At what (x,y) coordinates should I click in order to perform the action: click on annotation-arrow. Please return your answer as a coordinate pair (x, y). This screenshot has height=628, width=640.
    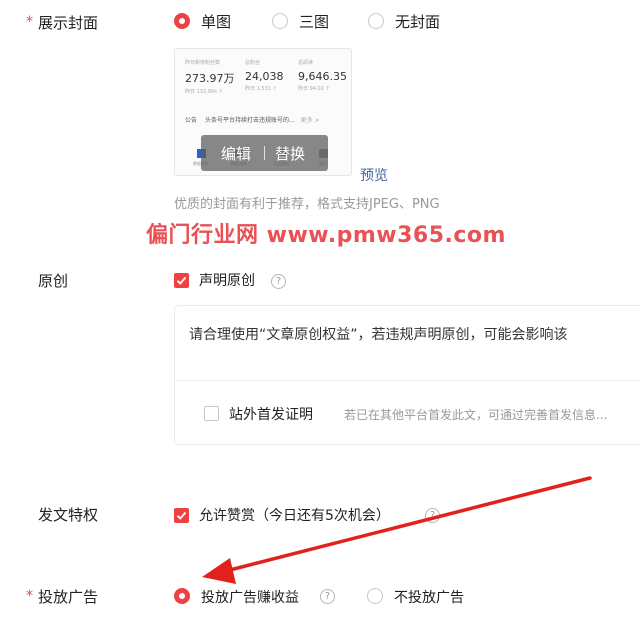
    Looking at the image, I should click on (397, 530).